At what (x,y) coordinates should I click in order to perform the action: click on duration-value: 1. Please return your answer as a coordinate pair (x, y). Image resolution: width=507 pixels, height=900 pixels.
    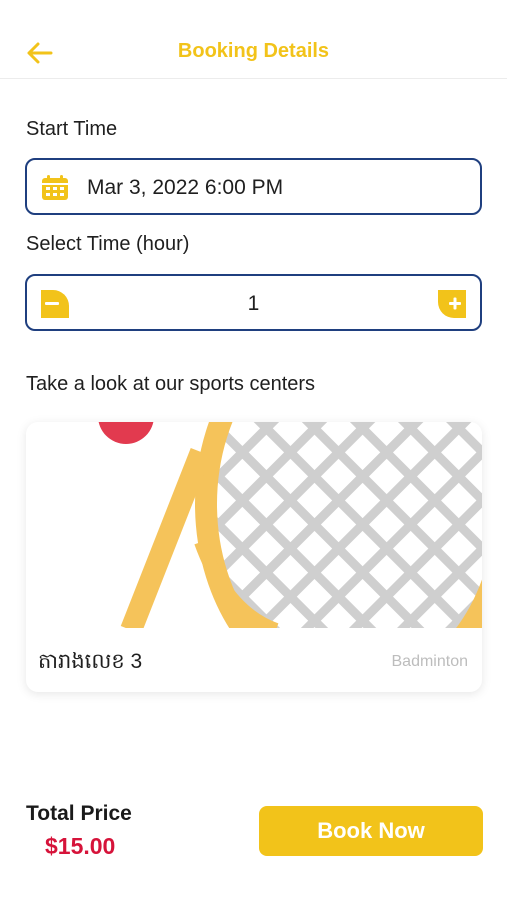
    Looking at the image, I should click on (253, 303).